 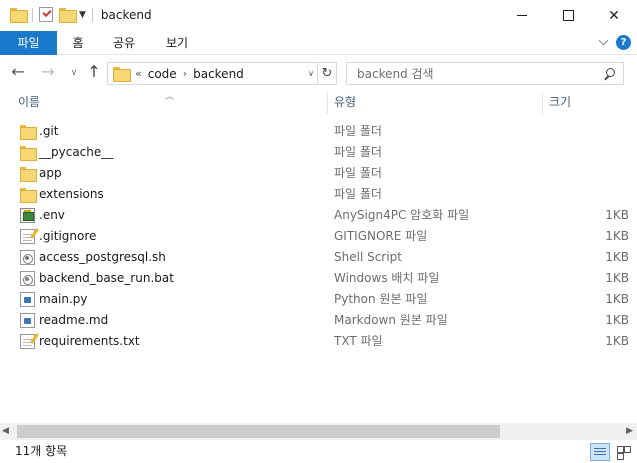 I want to click on column-header-row: ︿ 이름 유형 크기, so click(x=318, y=102).